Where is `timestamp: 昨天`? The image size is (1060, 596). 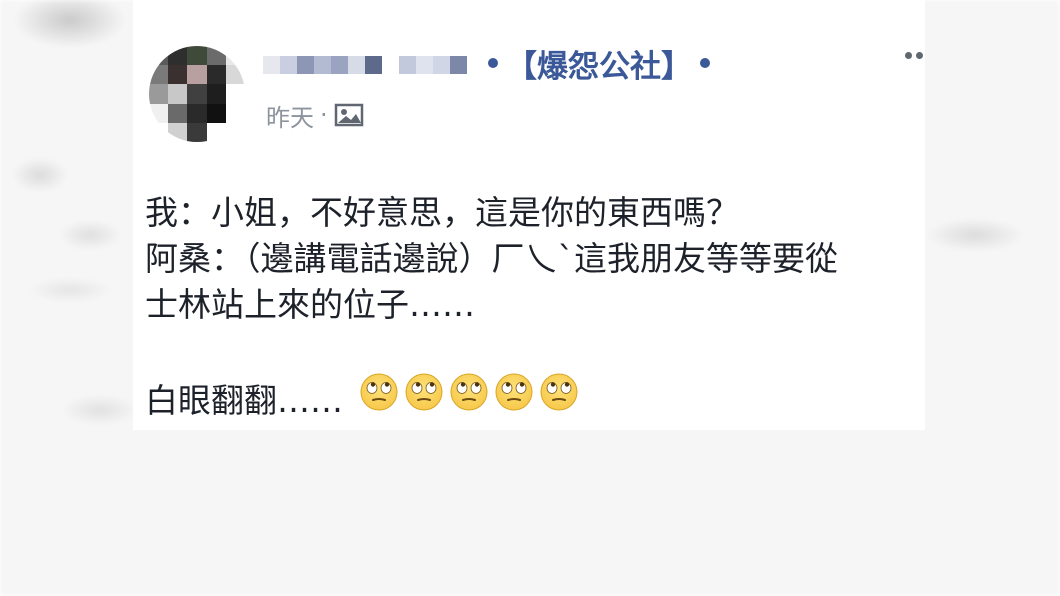
timestamp: 昨天 is located at coordinates (290, 115).